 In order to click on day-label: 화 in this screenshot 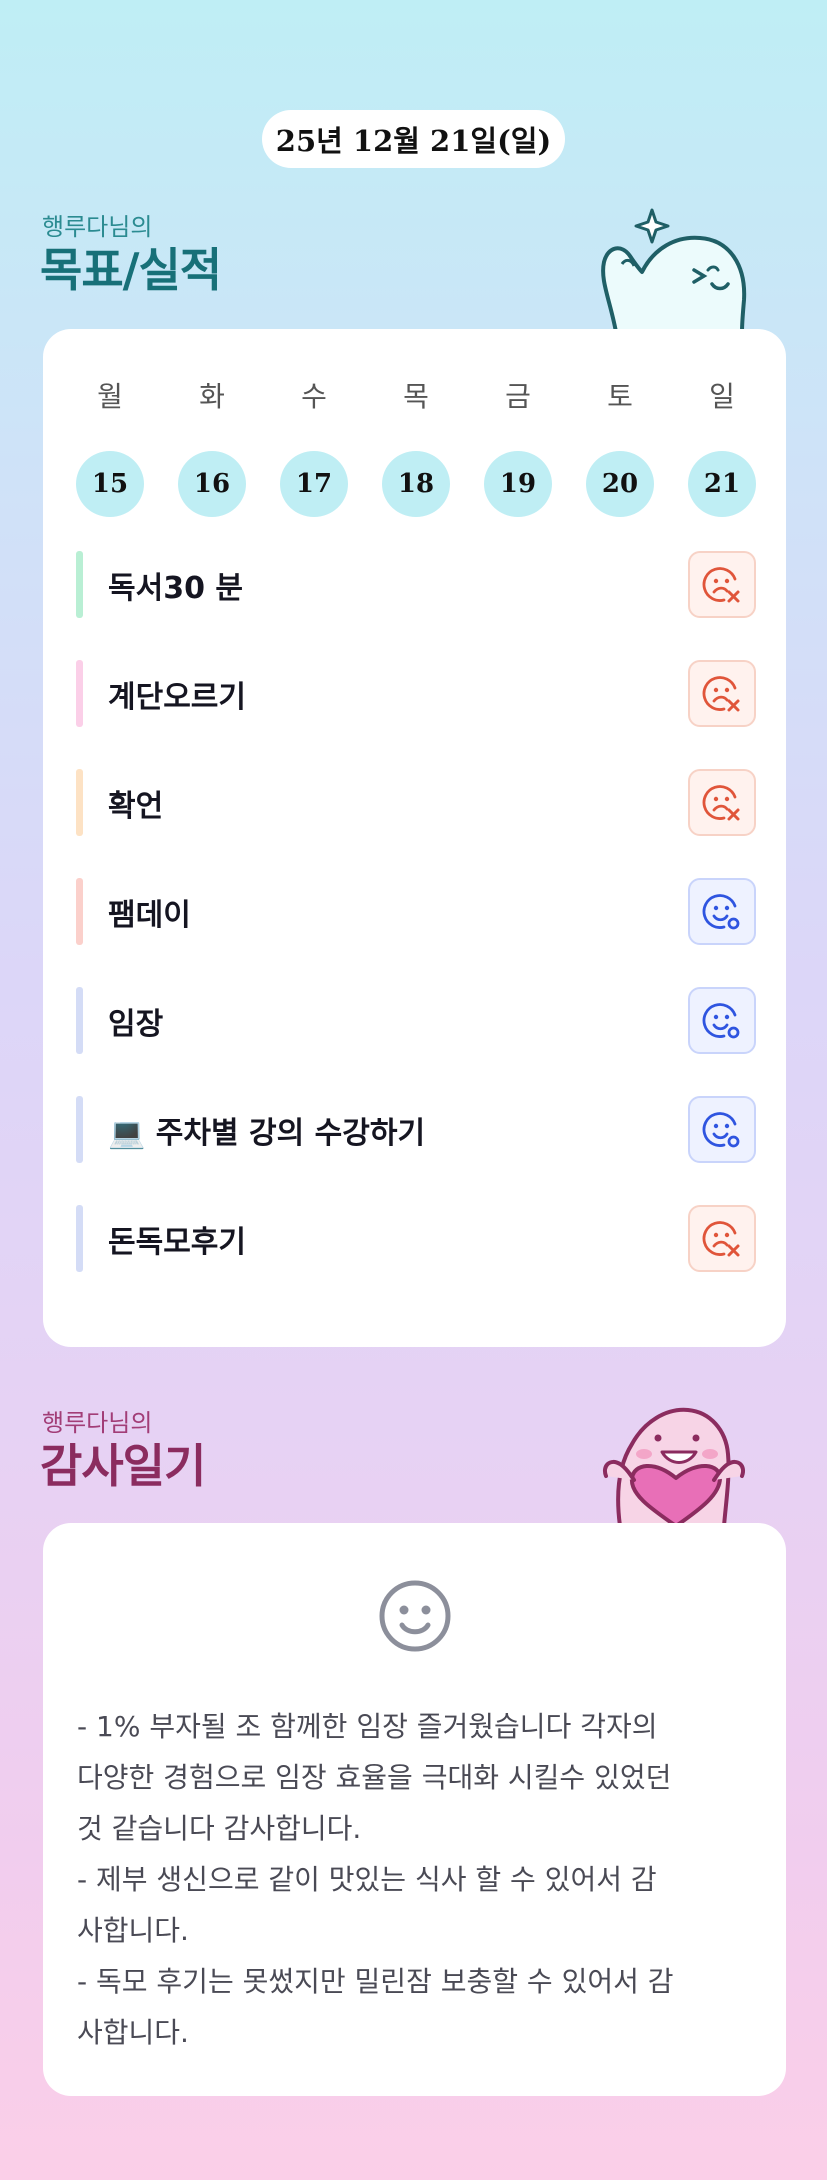, I will do `click(212, 396)`.